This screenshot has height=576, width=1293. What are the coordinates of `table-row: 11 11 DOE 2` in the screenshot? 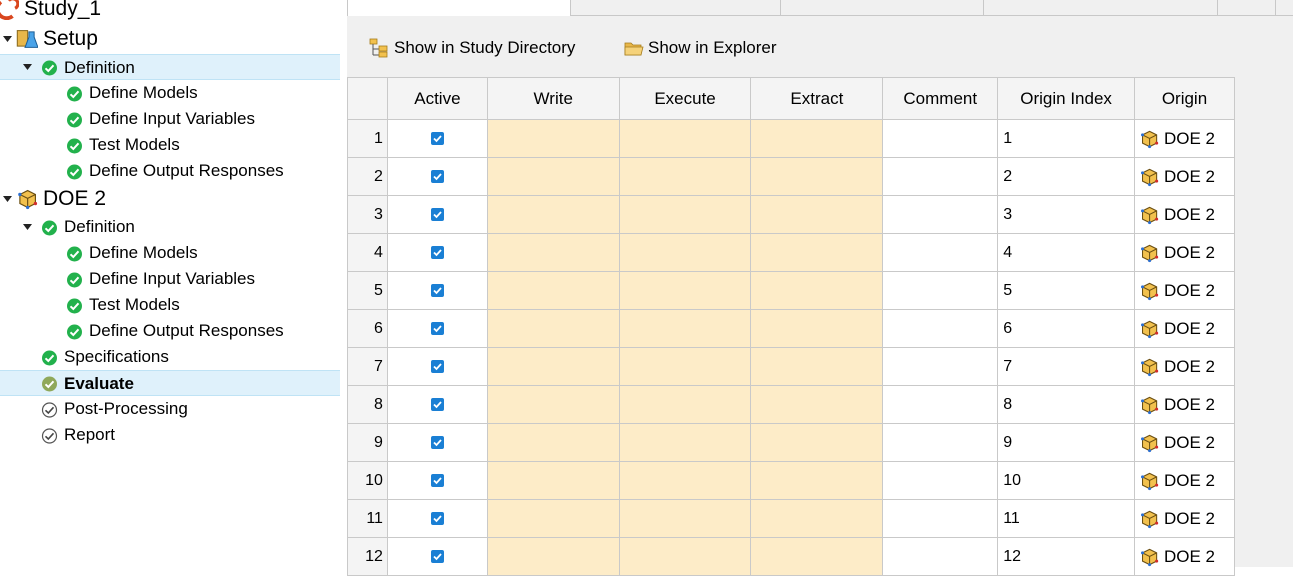 It's located at (791, 518).